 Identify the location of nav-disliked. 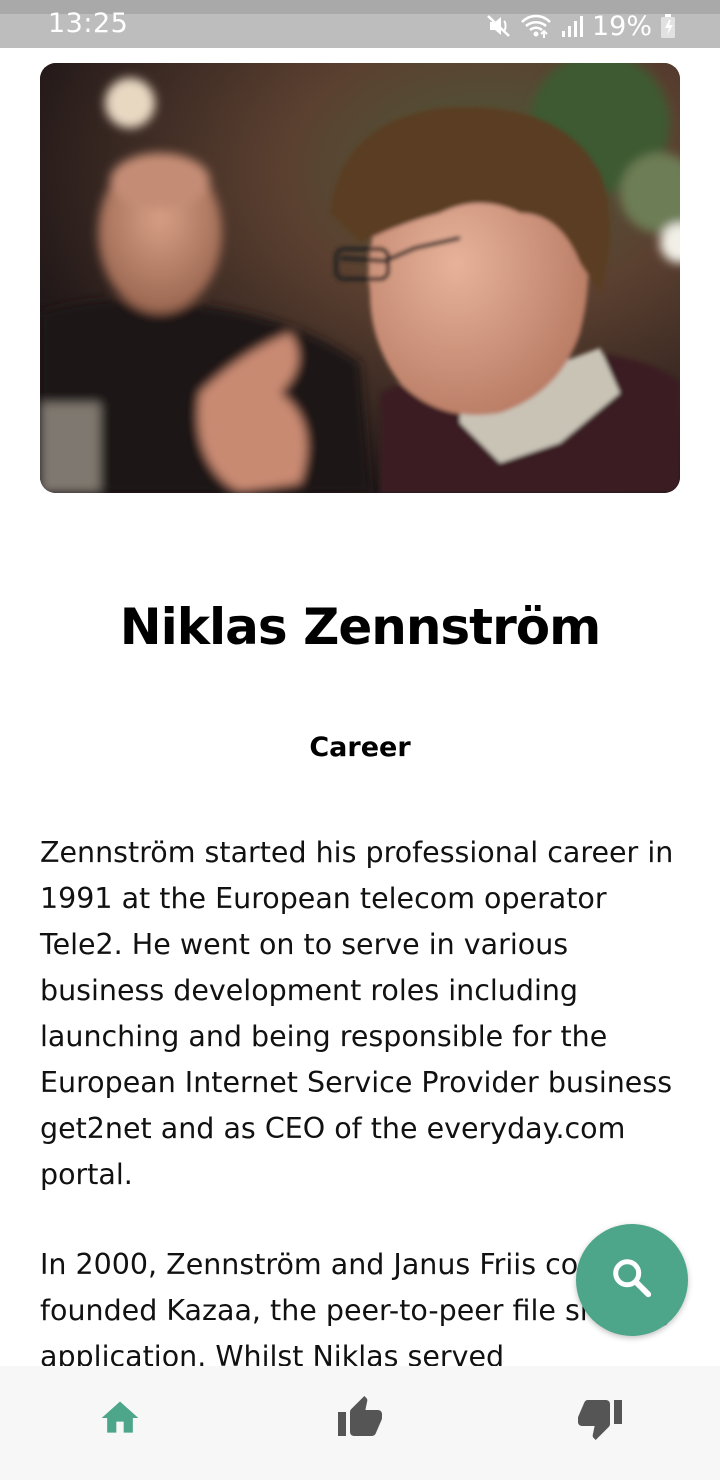
(600, 1423).